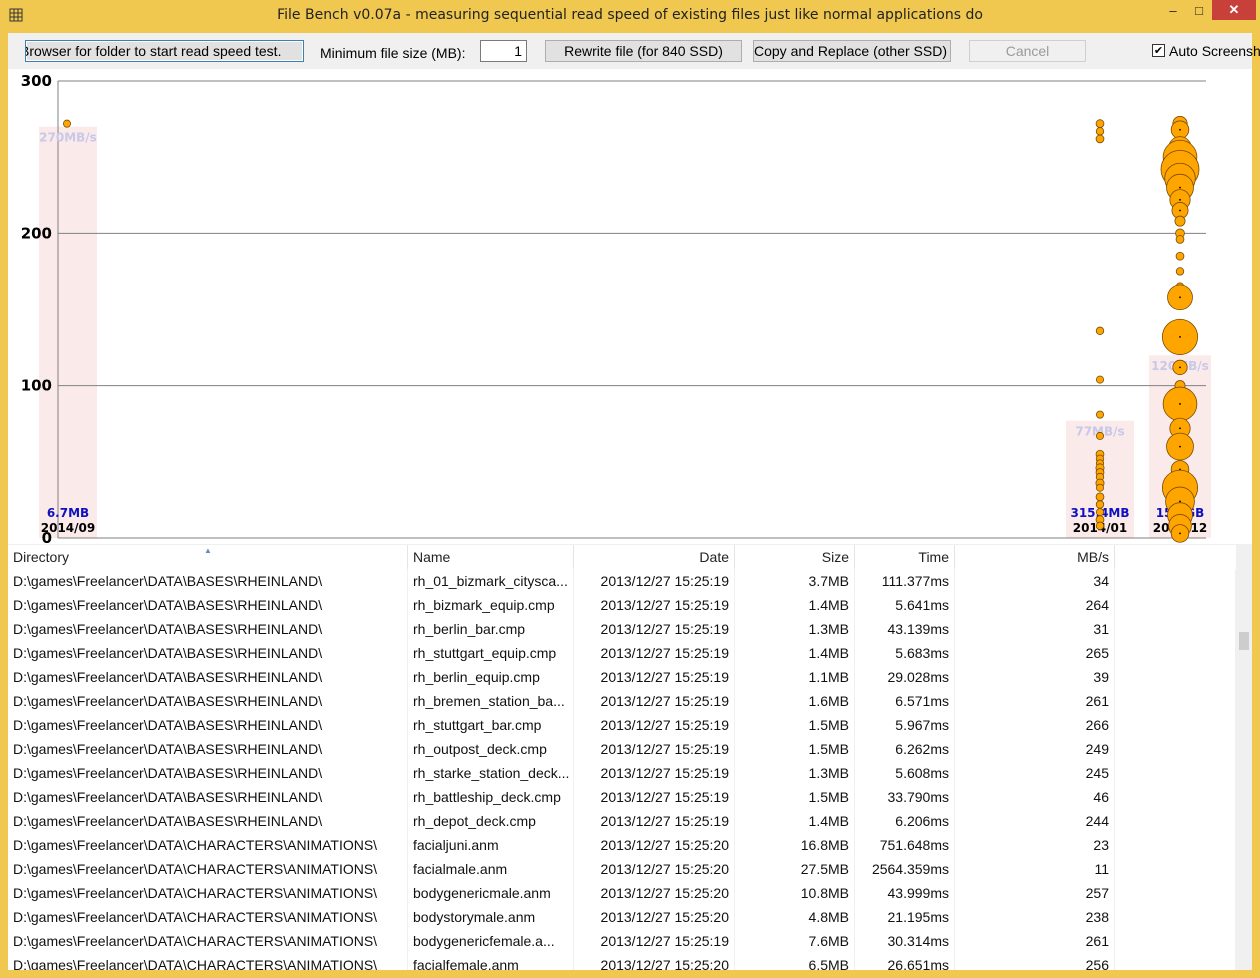  What do you see at coordinates (491, 893) in the screenshot?
I see `cell-name: bodygenericmale.anm` at bounding box center [491, 893].